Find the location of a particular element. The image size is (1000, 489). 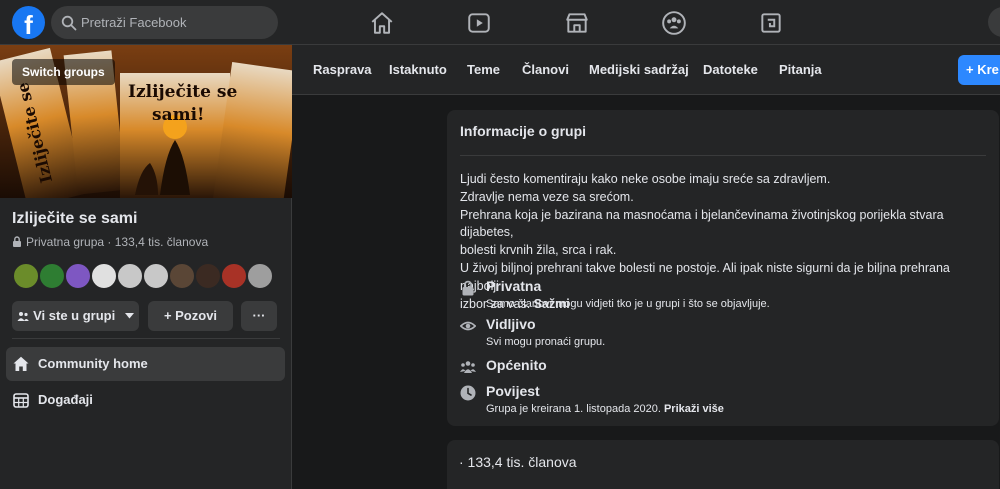

general-title: Općenito is located at coordinates (516, 365).